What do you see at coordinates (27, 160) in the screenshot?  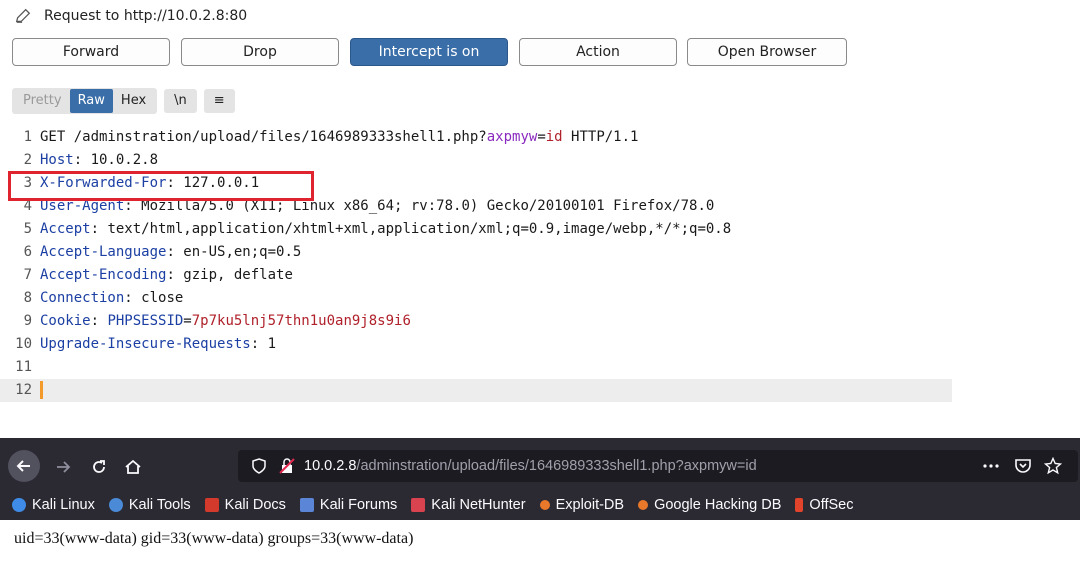 I see `line-number: 2` at bounding box center [27, 160].